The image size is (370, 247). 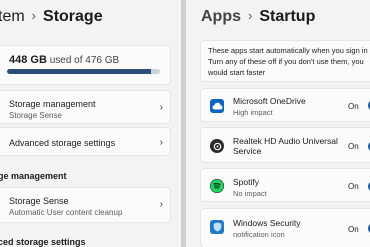 What do you see at coordinates (217, 227) in the screenshot?
I see `windows-security-shield-icon` at bounding box center [217, 227].